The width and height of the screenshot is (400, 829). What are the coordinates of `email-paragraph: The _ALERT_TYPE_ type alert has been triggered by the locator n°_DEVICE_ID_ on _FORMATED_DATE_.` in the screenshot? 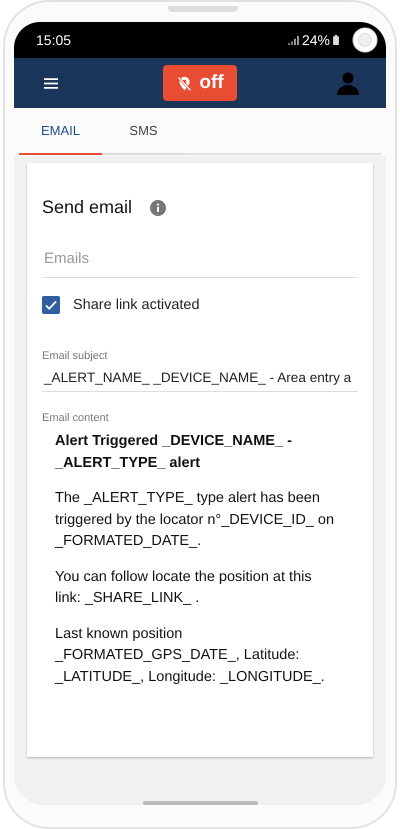 It's located at (195, 520).